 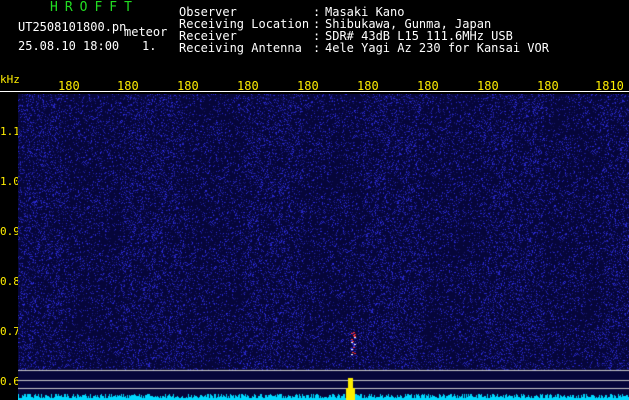 What do you see at coordinates (69, 46) in the screenshot?
I see `datetime-label: 25.08.10 18:00` at bounding box center [69, 46].